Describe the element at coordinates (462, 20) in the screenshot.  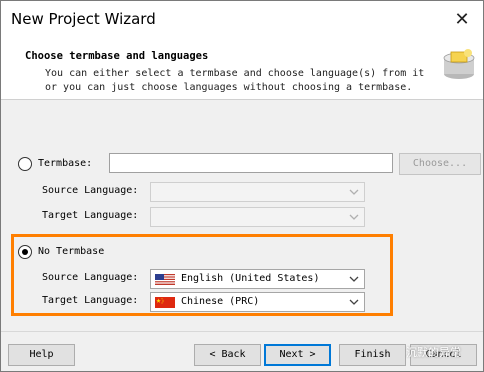
I see `close-icon: ✕` at that location.